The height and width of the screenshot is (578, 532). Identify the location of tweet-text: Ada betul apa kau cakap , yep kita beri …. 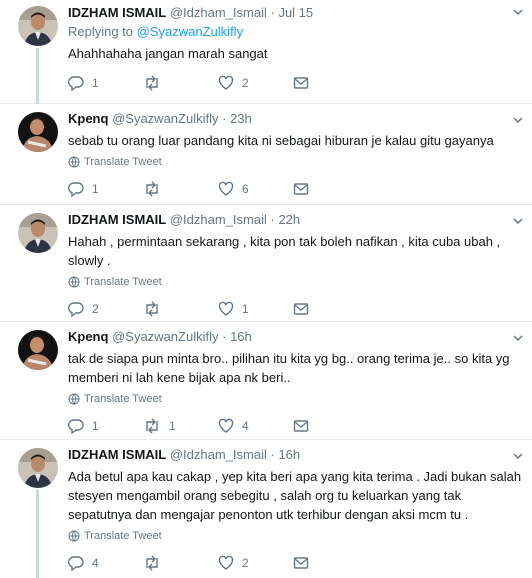
(295, 495).